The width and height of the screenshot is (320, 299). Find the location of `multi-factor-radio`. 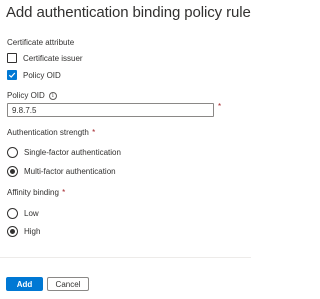

multi-factor-radio is located at coordinates (12, 171).